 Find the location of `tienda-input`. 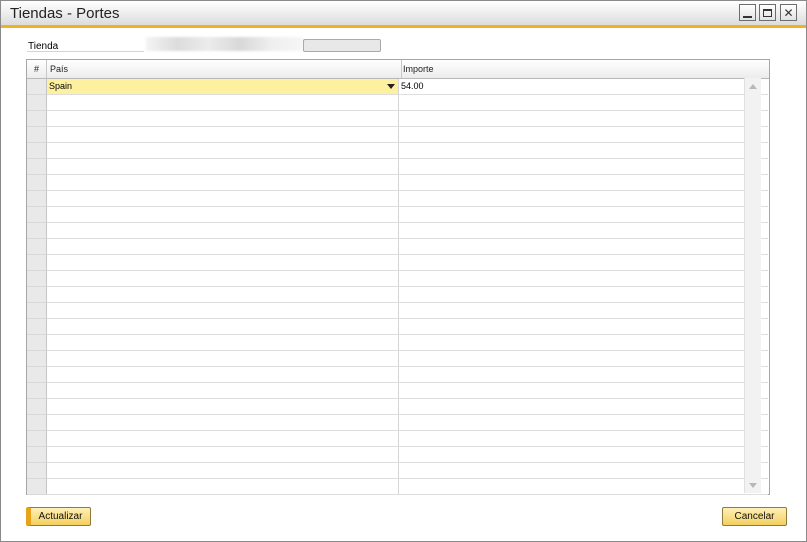

tienda-input is located at coordinates (342, 45).